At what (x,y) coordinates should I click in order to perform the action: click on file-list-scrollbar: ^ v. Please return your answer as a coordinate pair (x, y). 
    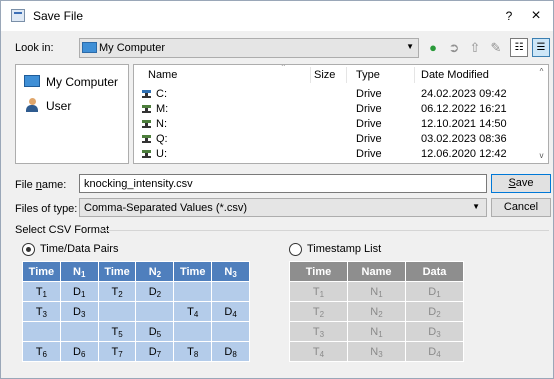
    Looking at the image, I should click on (541, 114).